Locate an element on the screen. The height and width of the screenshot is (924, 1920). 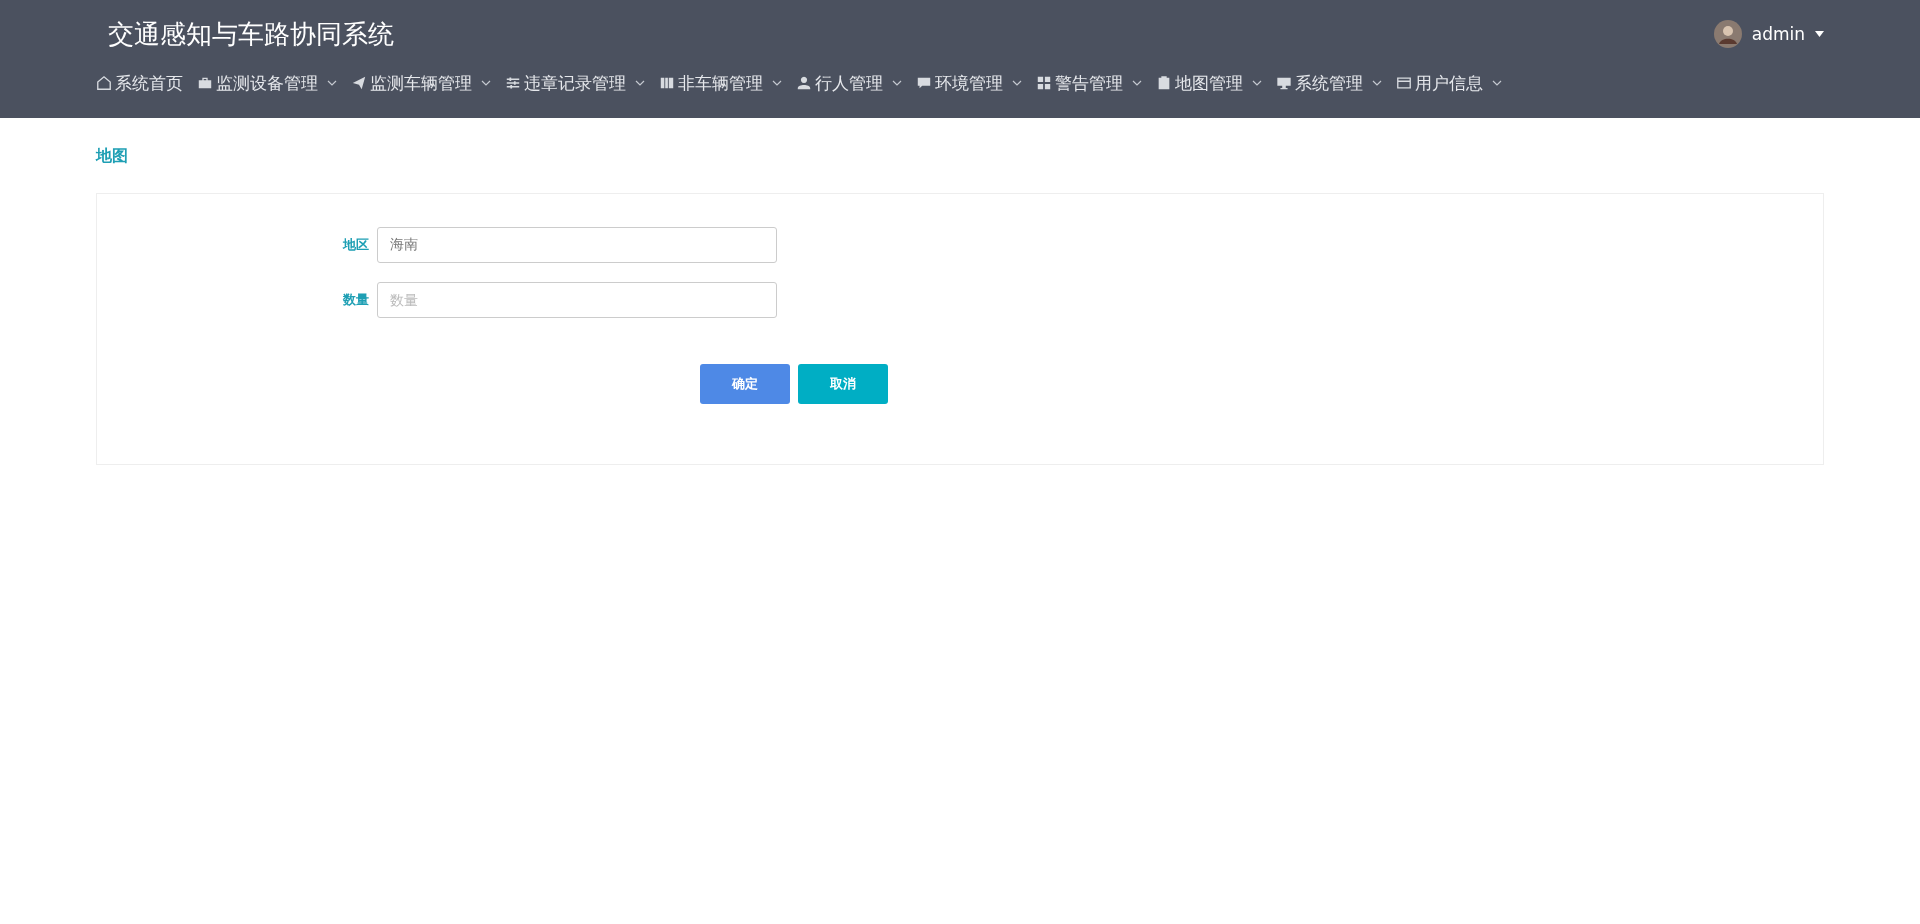
input-field: 数量 is located at coordinates (577, 300).